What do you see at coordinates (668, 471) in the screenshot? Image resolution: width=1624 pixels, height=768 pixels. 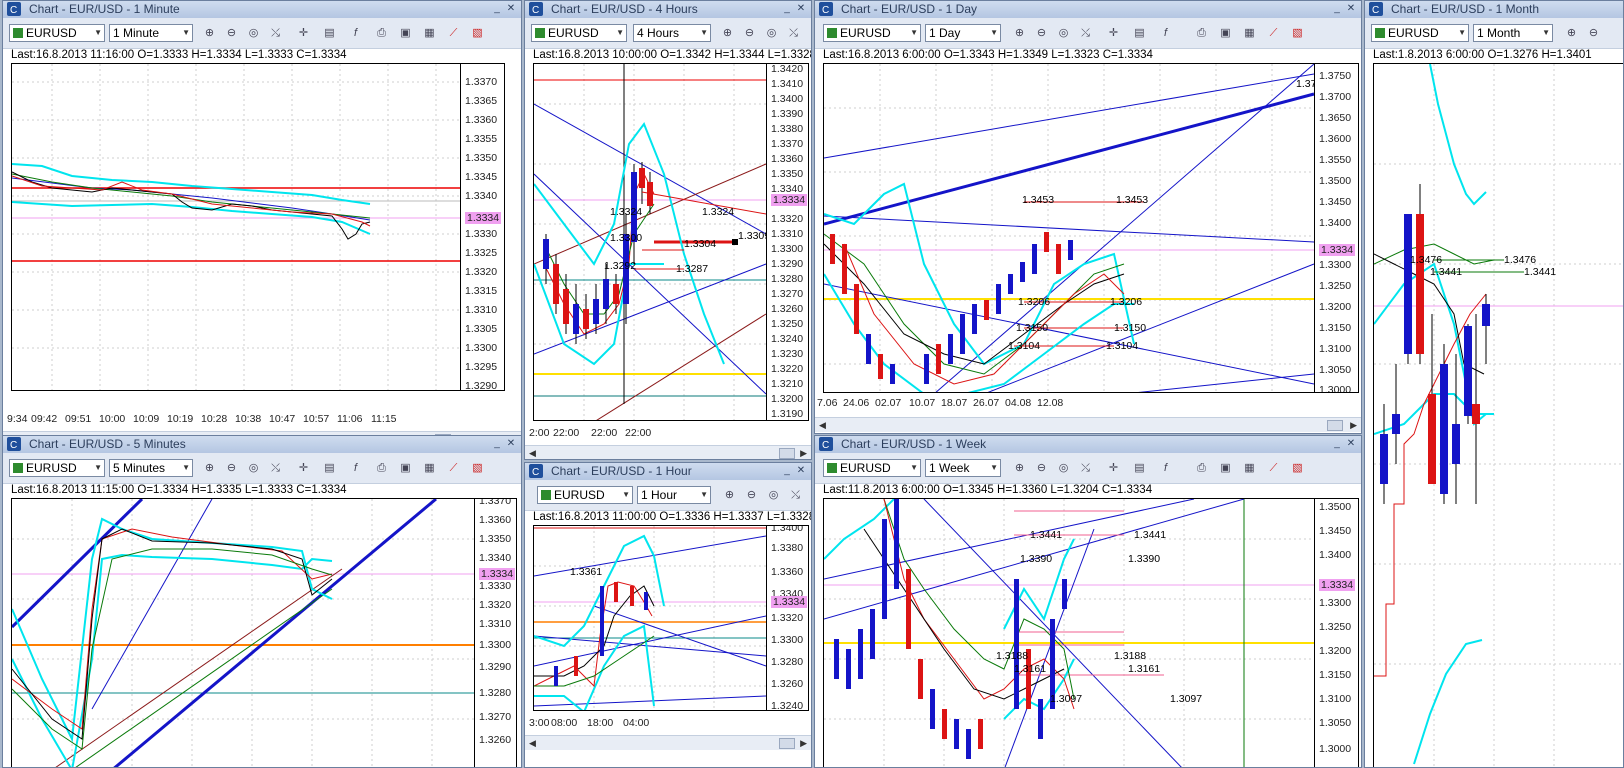 I see `window-title-bar: C Chart - EUR/USD - 1 Hour _ ✕` at bounding box center [668, 471].